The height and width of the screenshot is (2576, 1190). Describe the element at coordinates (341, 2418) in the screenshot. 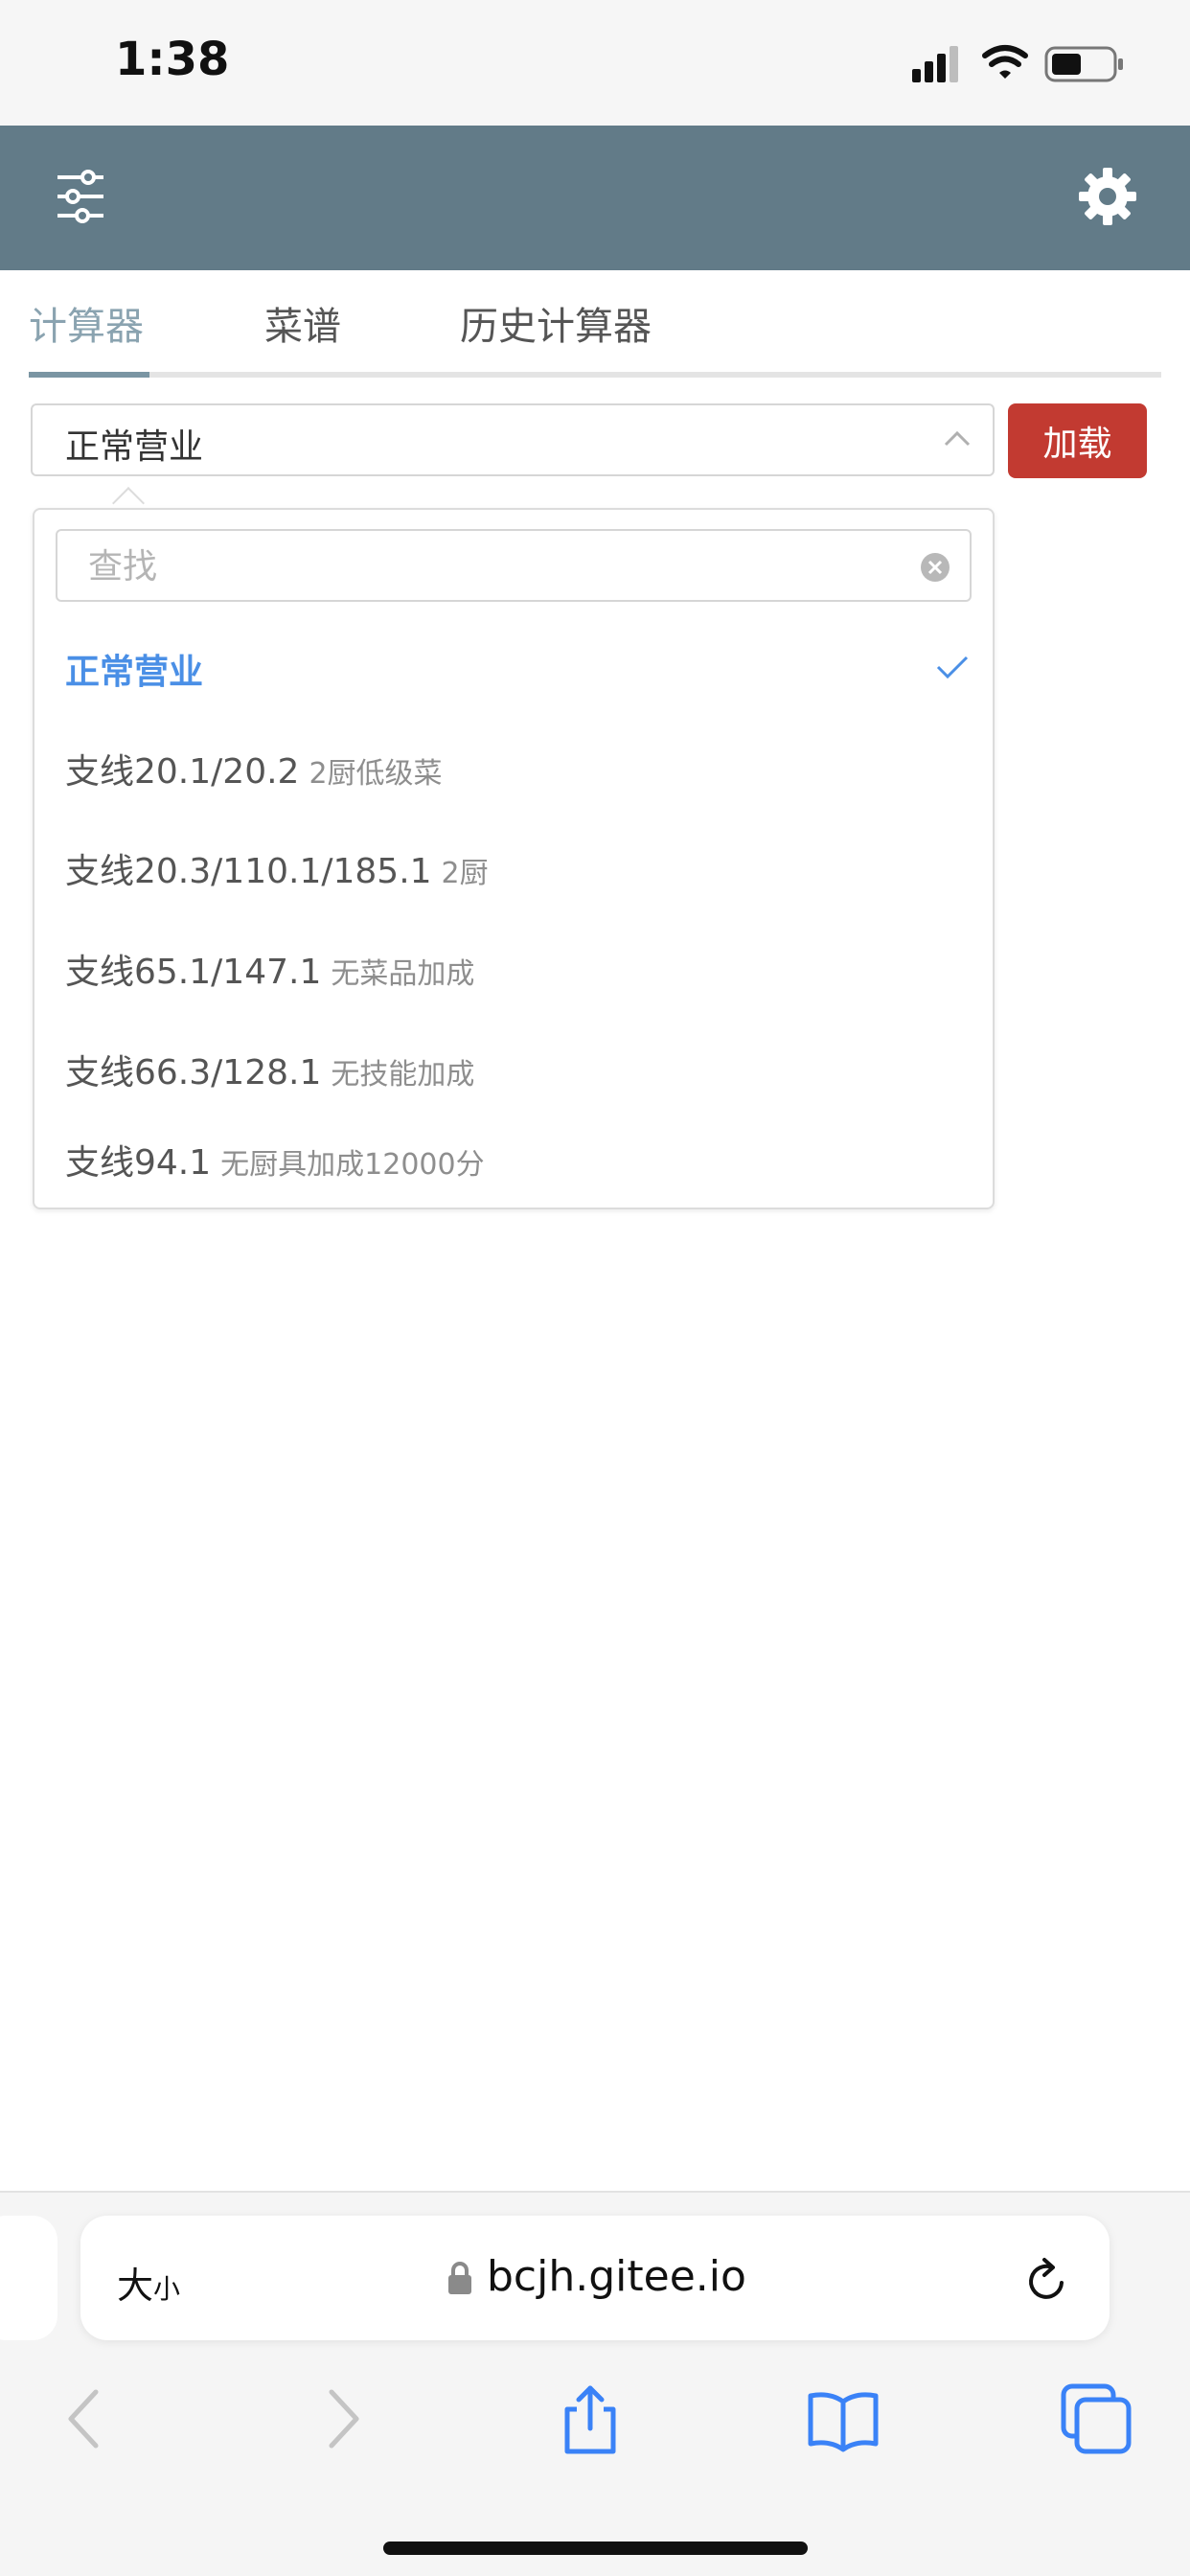

I see `forward-icon` at that location.